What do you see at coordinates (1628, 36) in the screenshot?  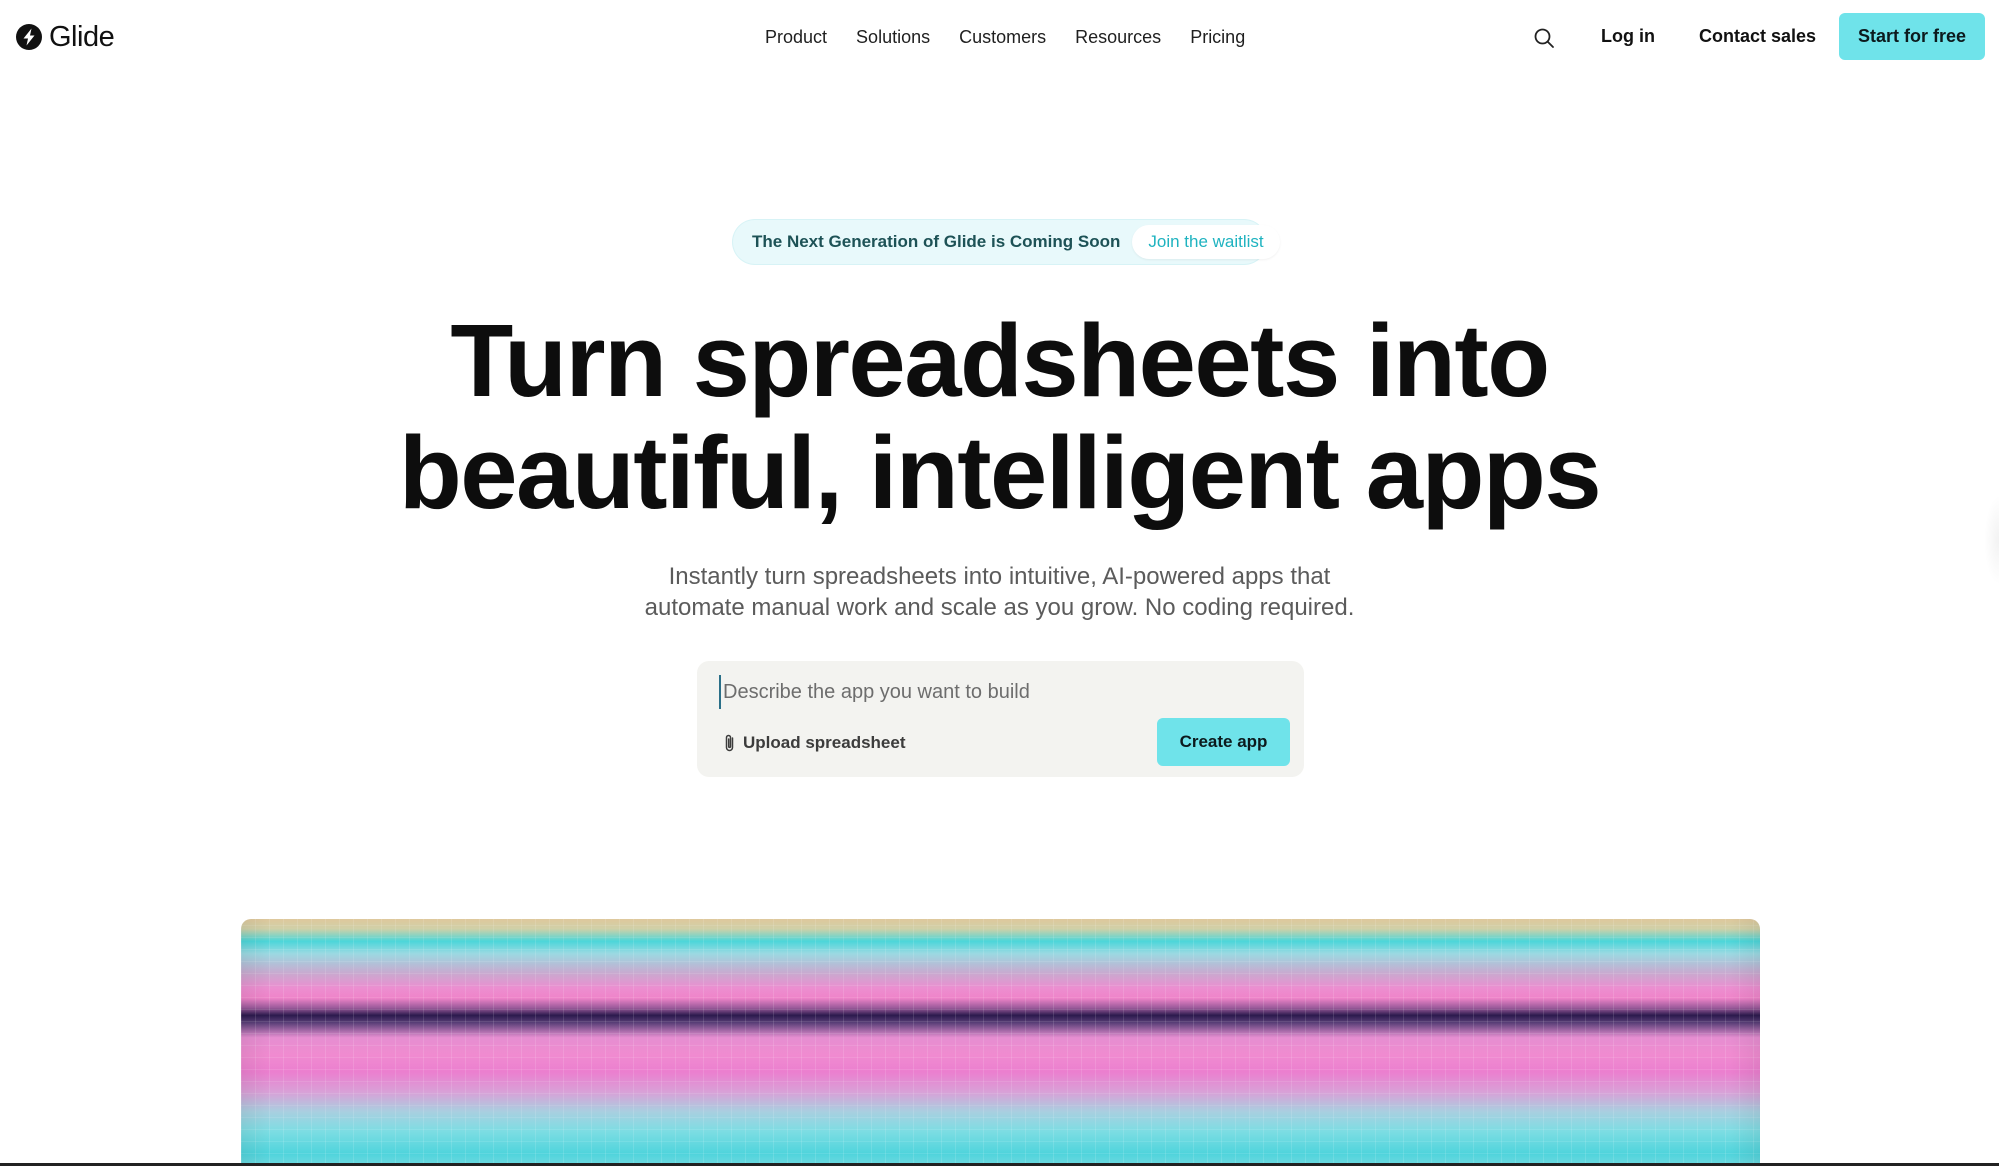 I see `login-link: Log in` at bounding box center [1628, 36].